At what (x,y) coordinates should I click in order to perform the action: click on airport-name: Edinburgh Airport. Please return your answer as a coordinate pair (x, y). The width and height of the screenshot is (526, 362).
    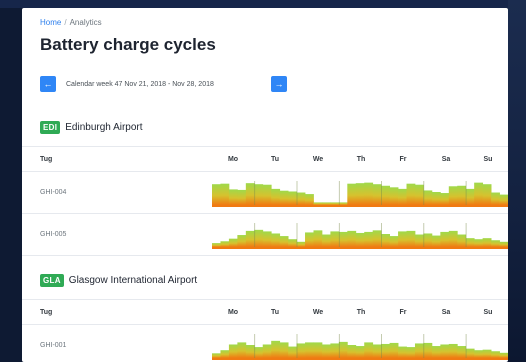
    Looking at the image, I should click on (104, 127).